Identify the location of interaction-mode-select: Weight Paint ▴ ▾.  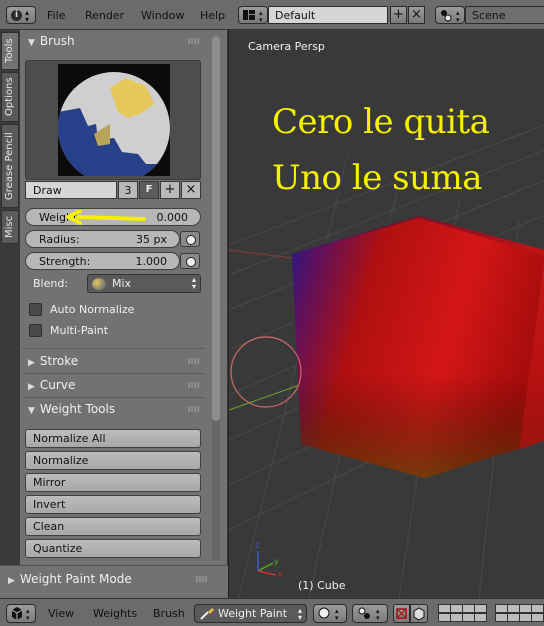
(250, 613).